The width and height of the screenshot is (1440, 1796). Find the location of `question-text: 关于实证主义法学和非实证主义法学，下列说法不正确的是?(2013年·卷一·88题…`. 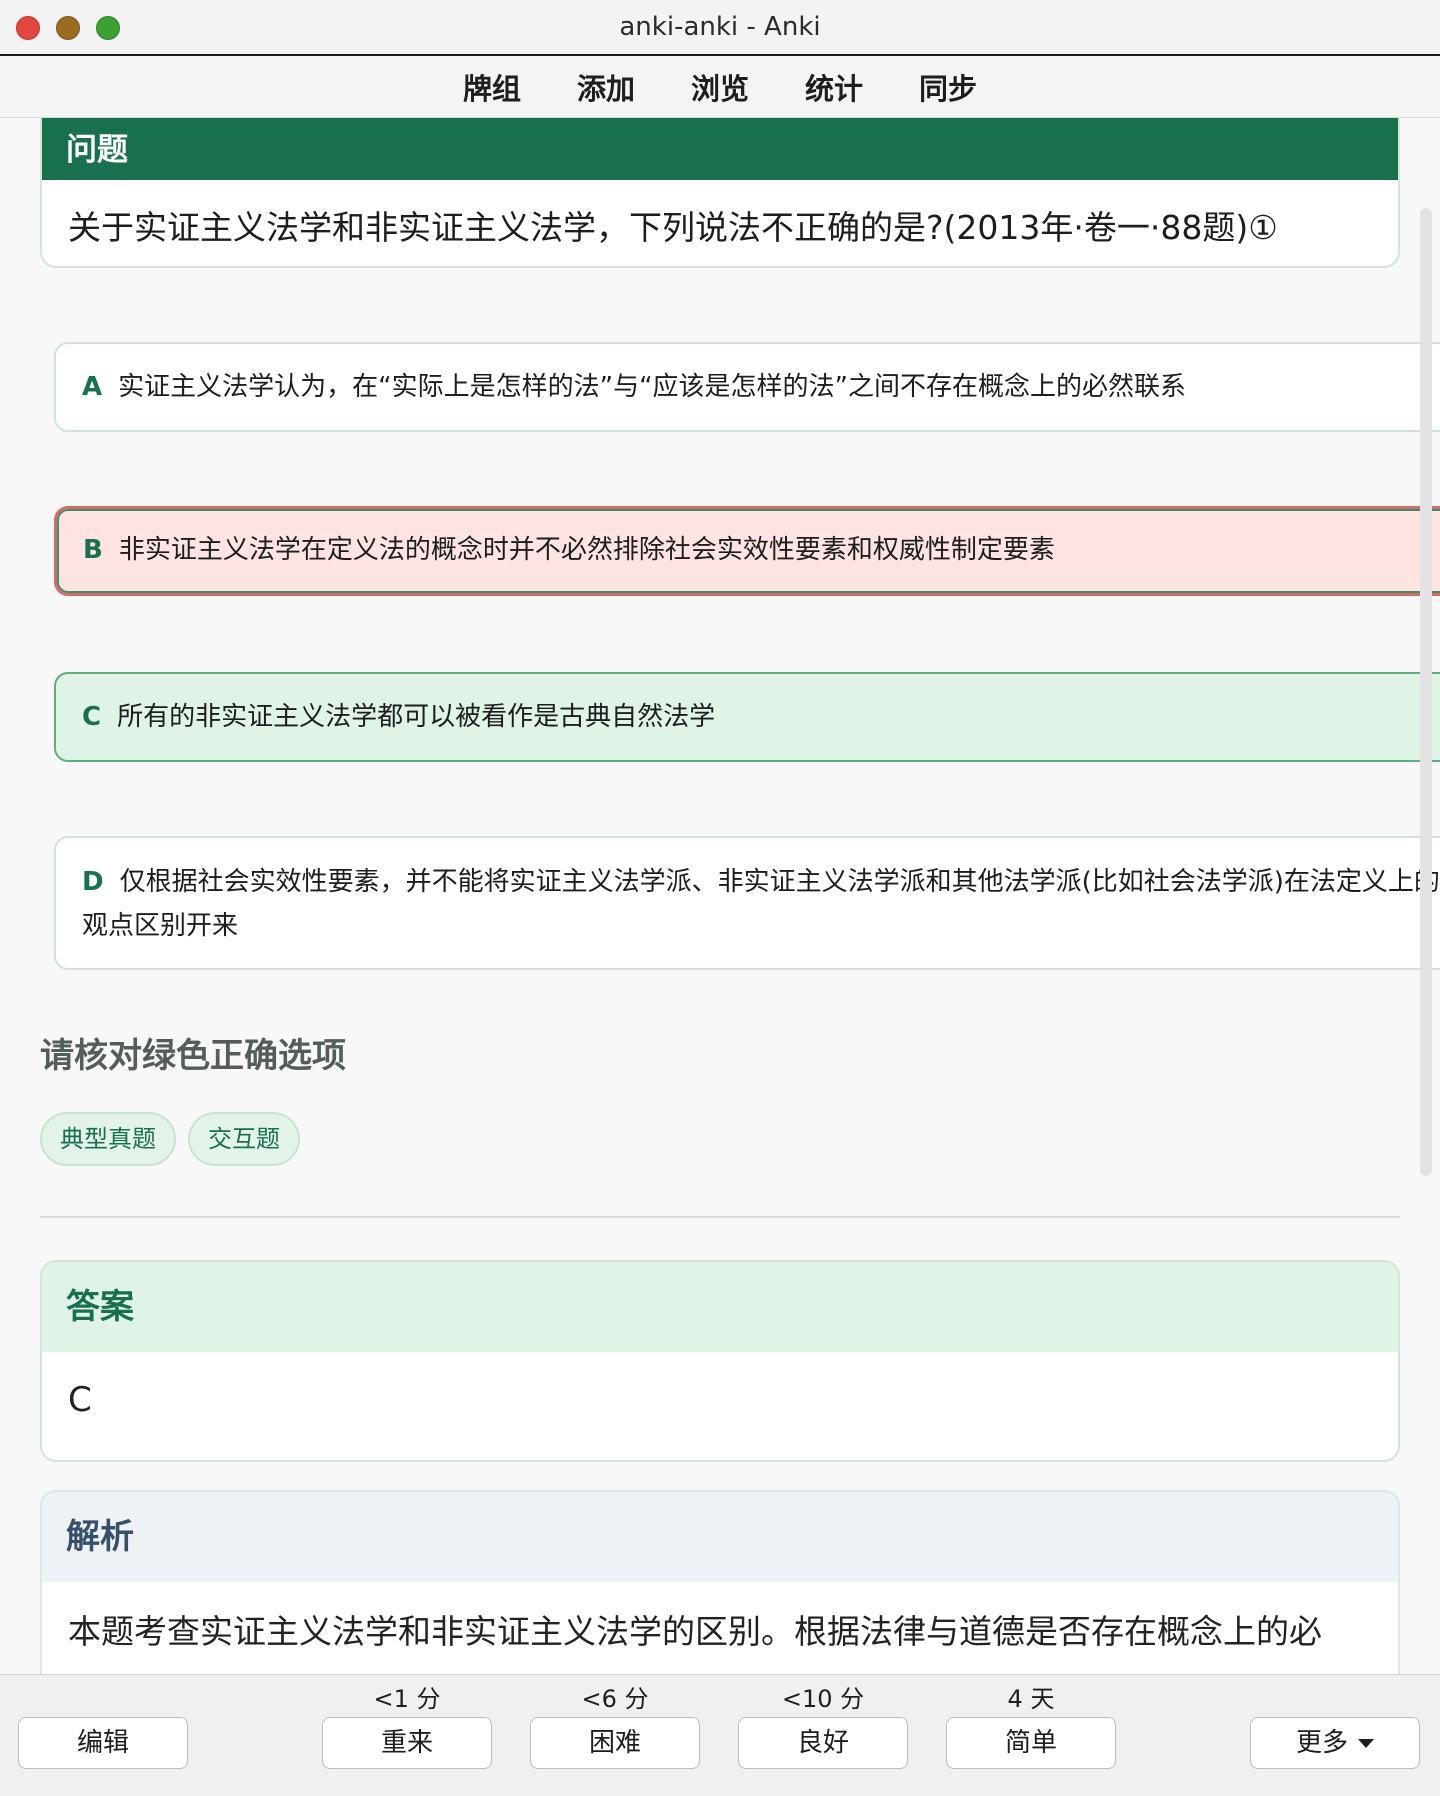

question-text: 关于实证主义法学和非实证主义法学，下列说法不正确的是?(2013年·卷一·88题… is located at coordinates (673, 227).